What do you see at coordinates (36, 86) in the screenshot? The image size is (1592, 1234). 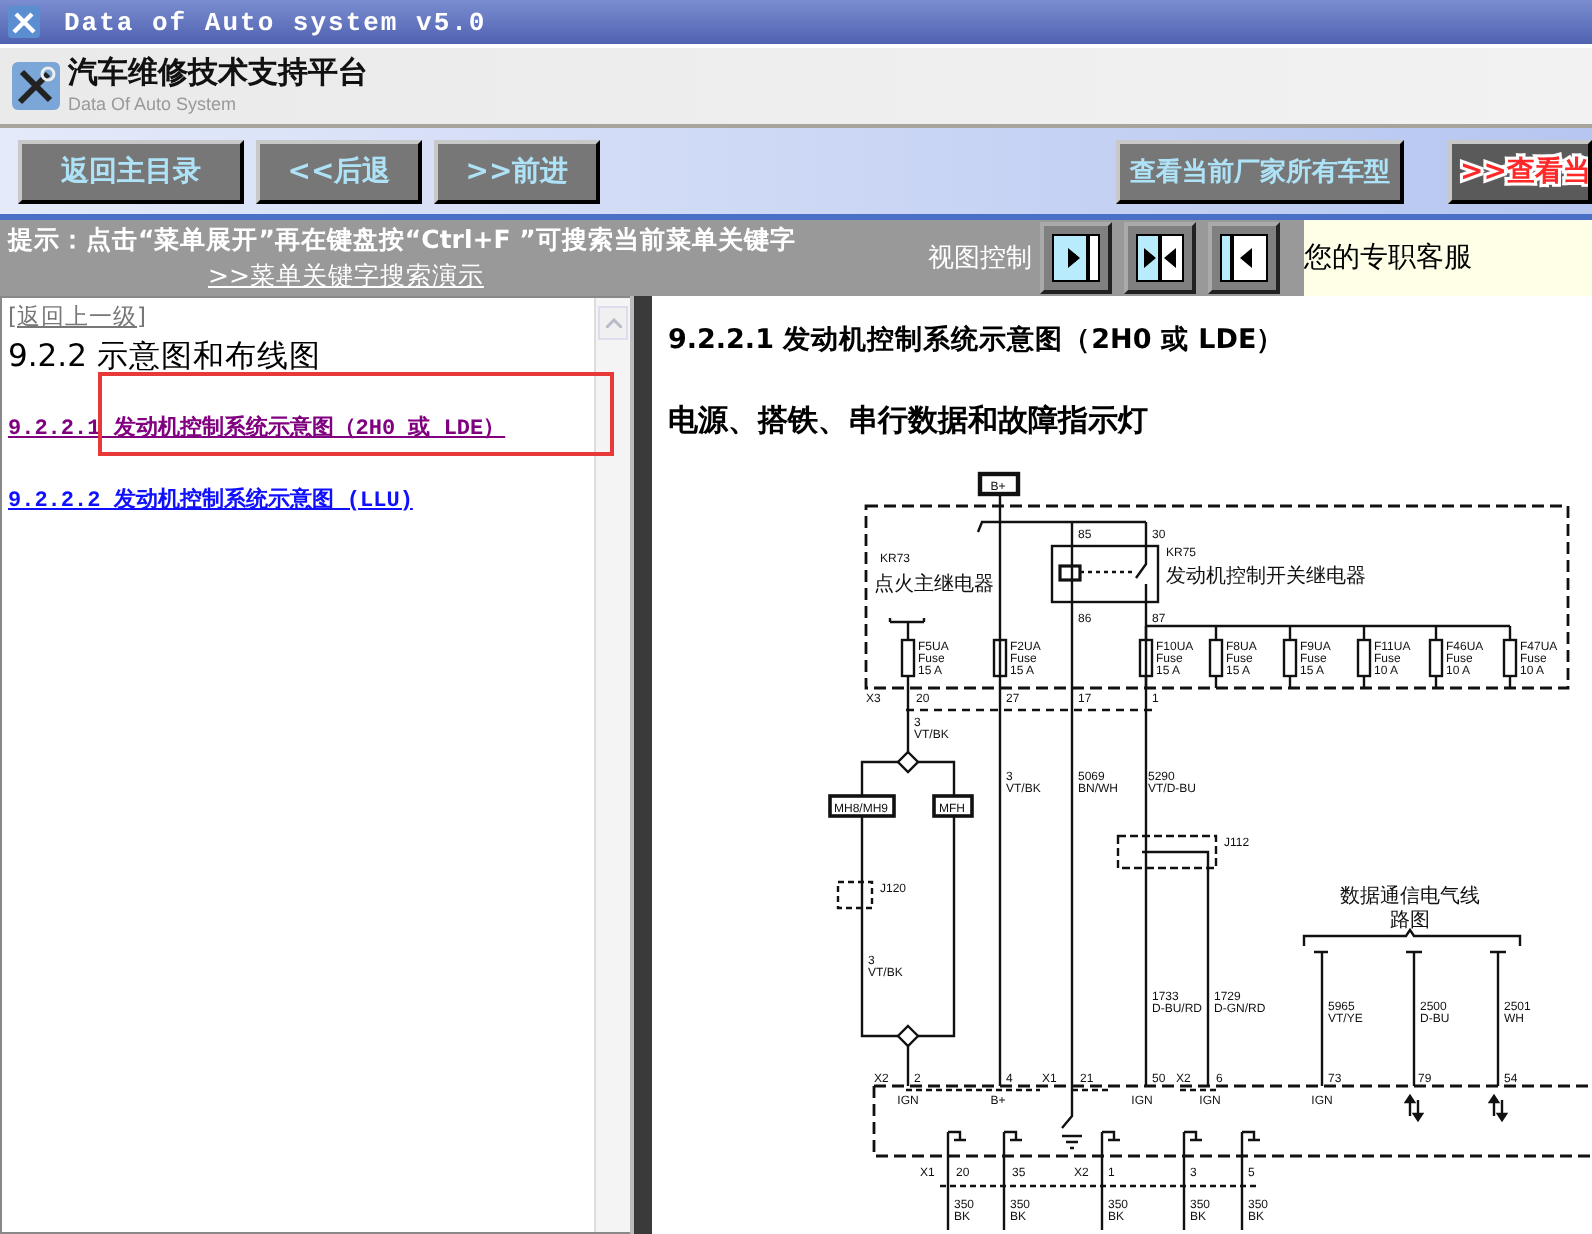 I see `tools-logo-icon` at bounding box center [36, 86].